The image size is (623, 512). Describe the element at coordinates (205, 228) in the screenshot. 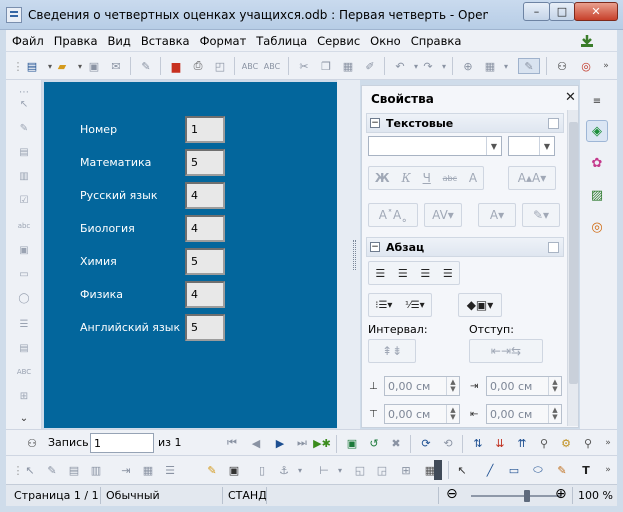

I see `field-biology: 4` at that location.